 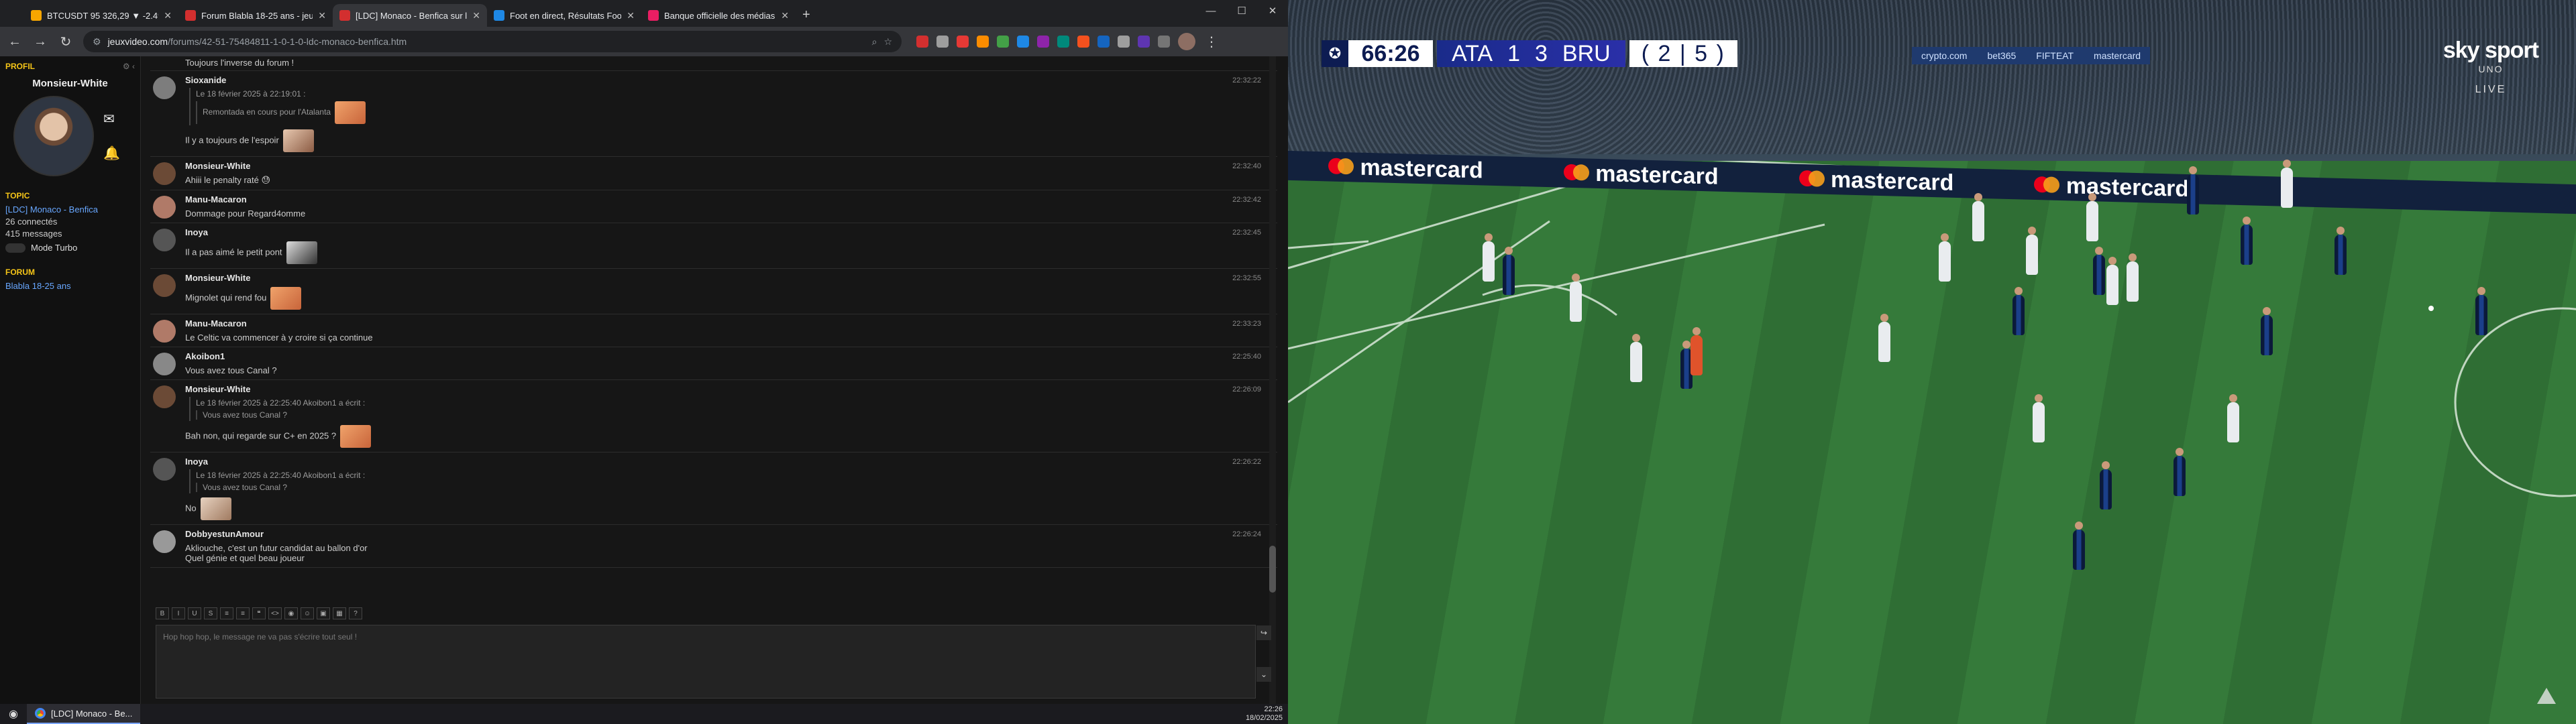 What do you see at coordinates (718, 15) in the screenshot?
I see `tab-banque-medias: Banque officielle des médias fo... ✕` at bounding box center [718, 15].